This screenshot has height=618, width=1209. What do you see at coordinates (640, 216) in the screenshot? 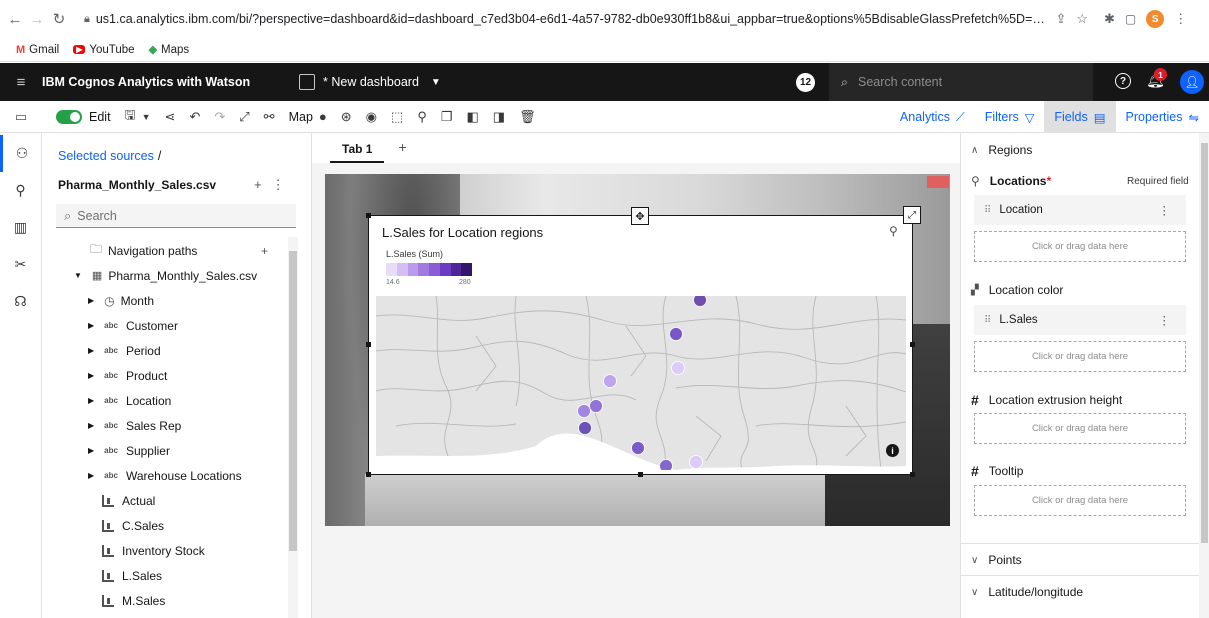
I see `move-widget-icon: ✥` at bounding box center [640, 216].